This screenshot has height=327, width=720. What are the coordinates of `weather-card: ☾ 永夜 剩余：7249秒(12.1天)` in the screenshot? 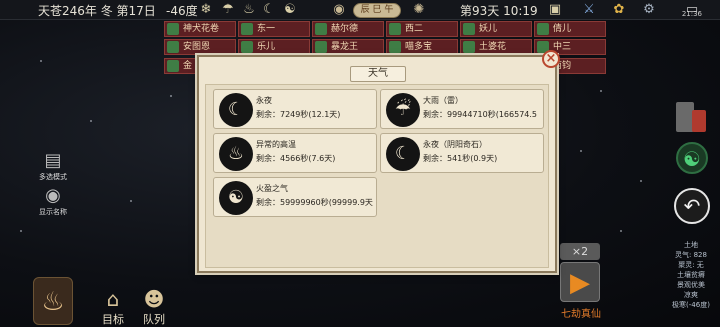 It's located at (295, 109).